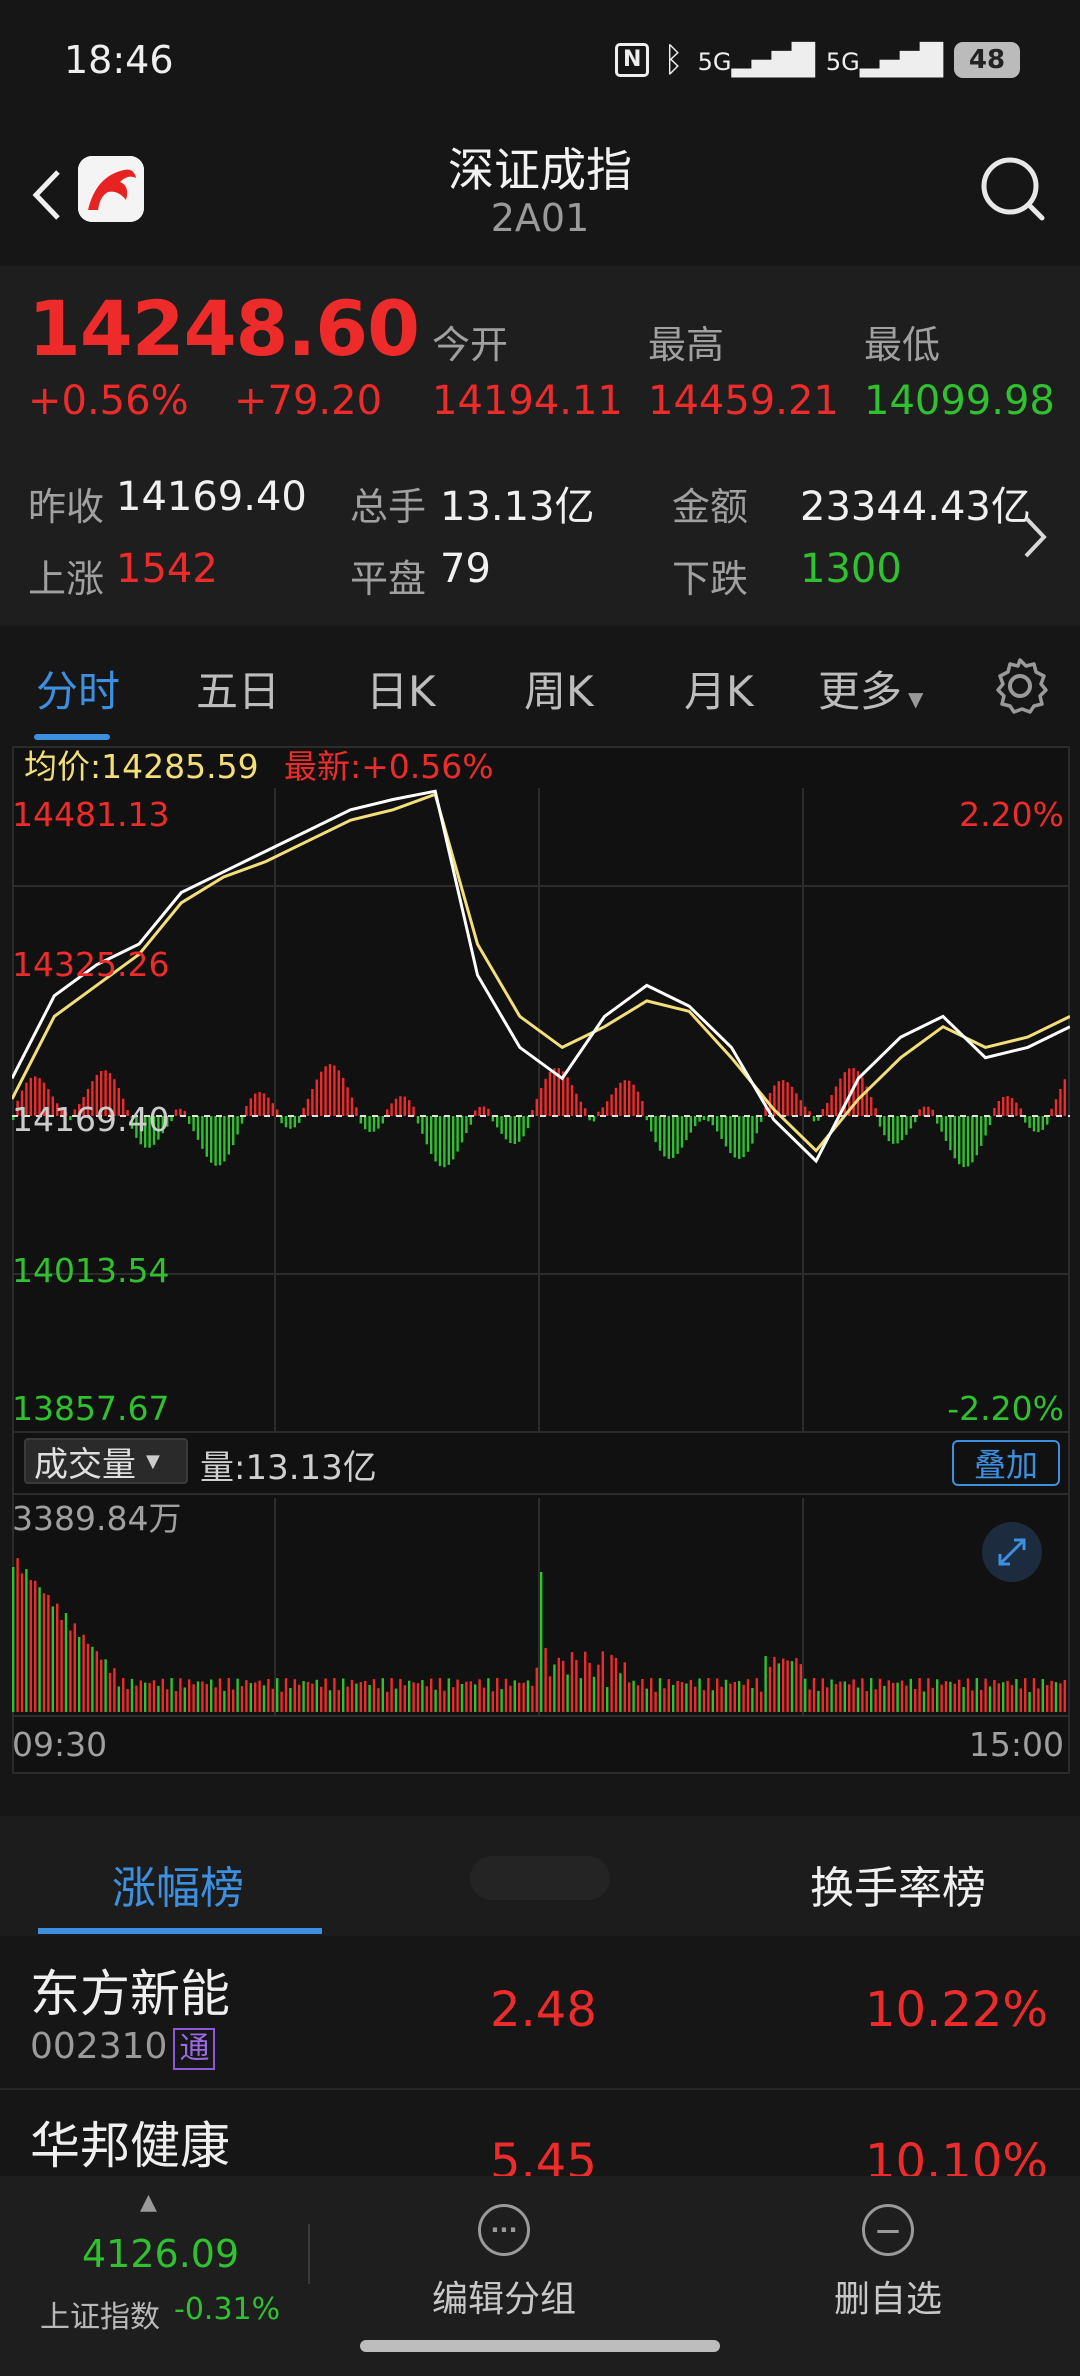 The height and width of the screenshot is (2376, 1080). What do you see at coordinates (1013, 189) in the screenshot?
I see `search-icon` at bounding box center [1013, 189].